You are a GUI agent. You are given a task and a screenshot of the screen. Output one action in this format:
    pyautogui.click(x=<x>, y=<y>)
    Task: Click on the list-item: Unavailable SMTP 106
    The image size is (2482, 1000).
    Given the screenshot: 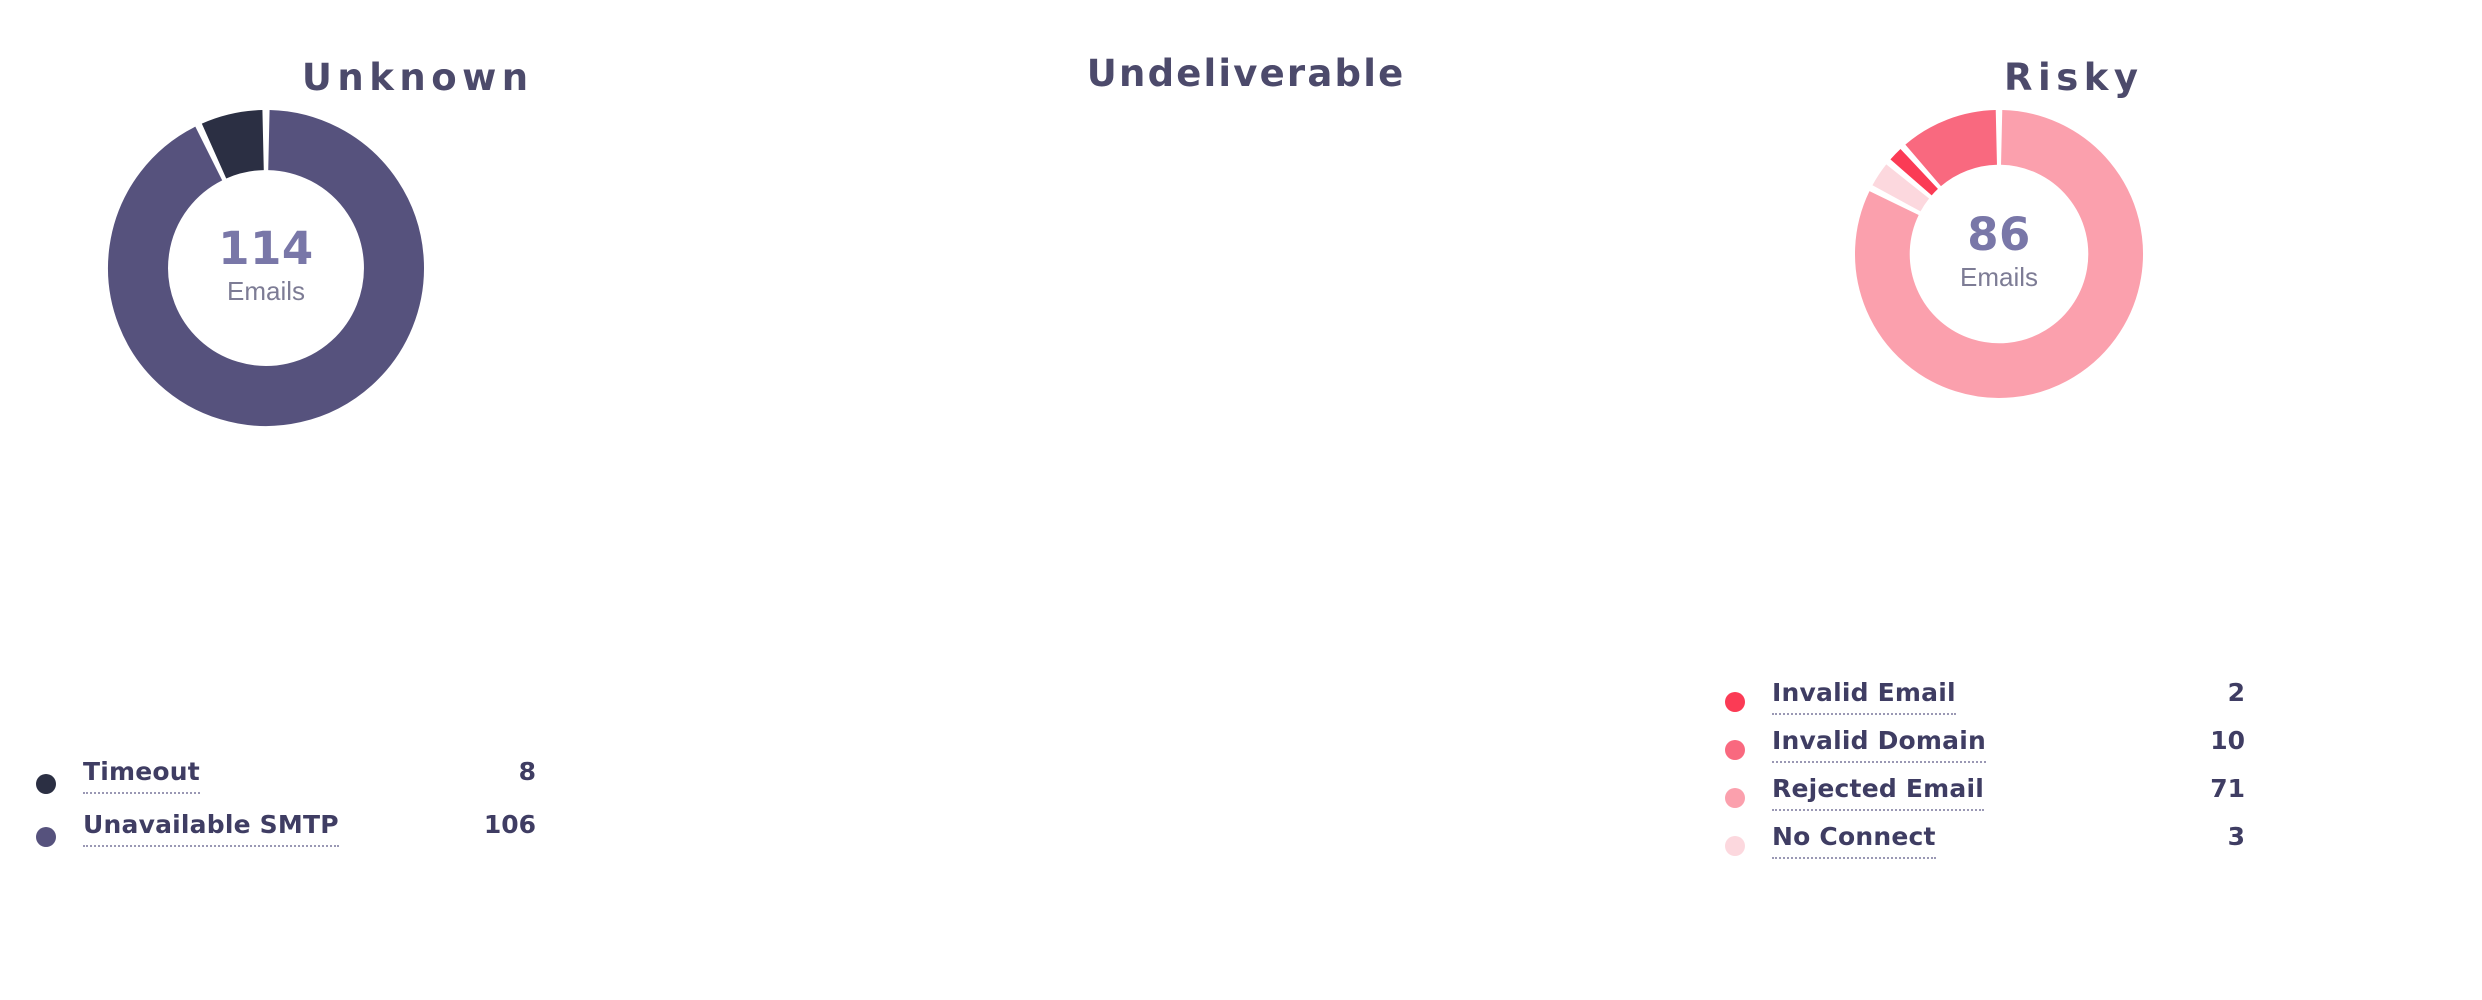 What is the action you would take?
    pyautogui.click(x=286, y=836)
    